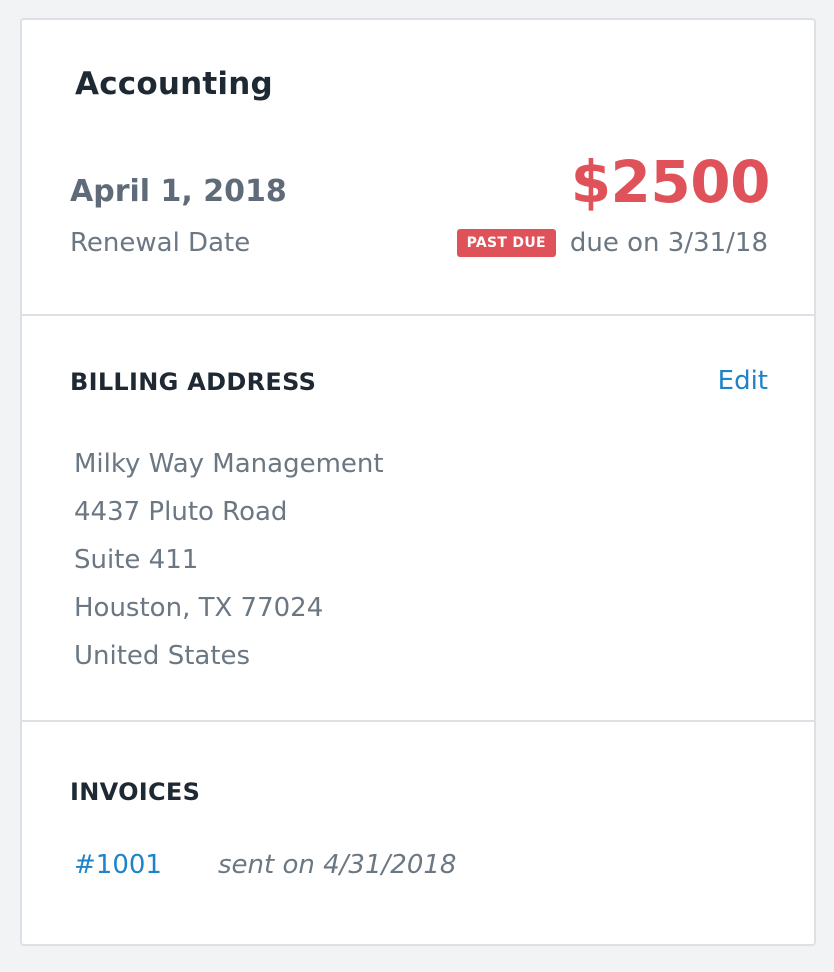 Image resolution: width=834 pixels, height=972 pixels. What do you see at coordinates (199, 608) in the screenshot?
I see `address-line-city: Houston, TX 77024` at bounding box center [199, 608].